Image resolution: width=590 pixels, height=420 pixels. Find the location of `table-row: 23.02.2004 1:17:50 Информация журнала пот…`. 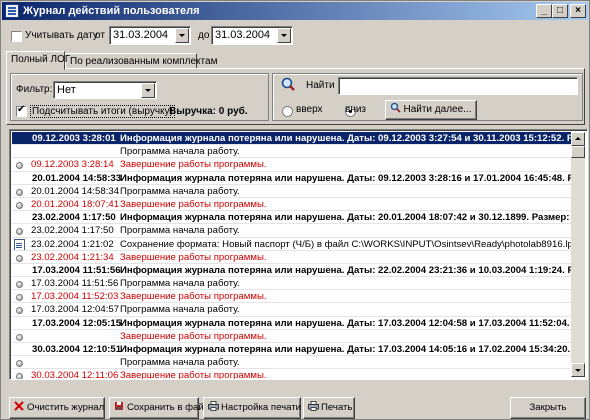

table-row: 23.02.2004 1:17:50 Информация журнала пот… is located at coordinates (292, 218).